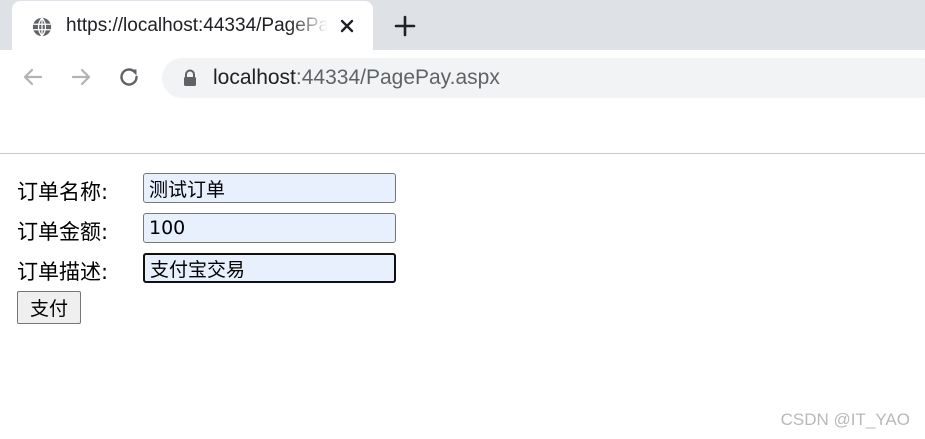  I want to click on order-description-label: 订单描述:, so click(63, 272).